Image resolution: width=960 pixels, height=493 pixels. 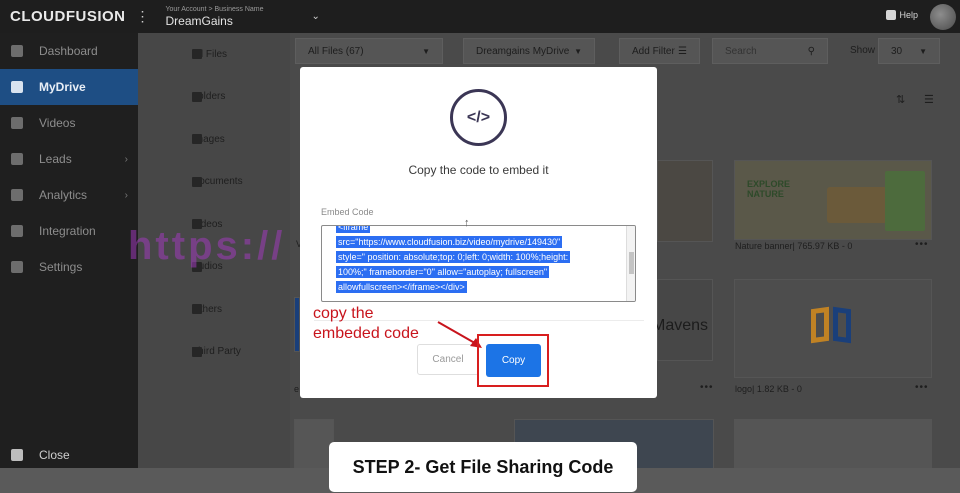 I want to click on sidebar-item-label: Settings, so click(x=61, y=267).